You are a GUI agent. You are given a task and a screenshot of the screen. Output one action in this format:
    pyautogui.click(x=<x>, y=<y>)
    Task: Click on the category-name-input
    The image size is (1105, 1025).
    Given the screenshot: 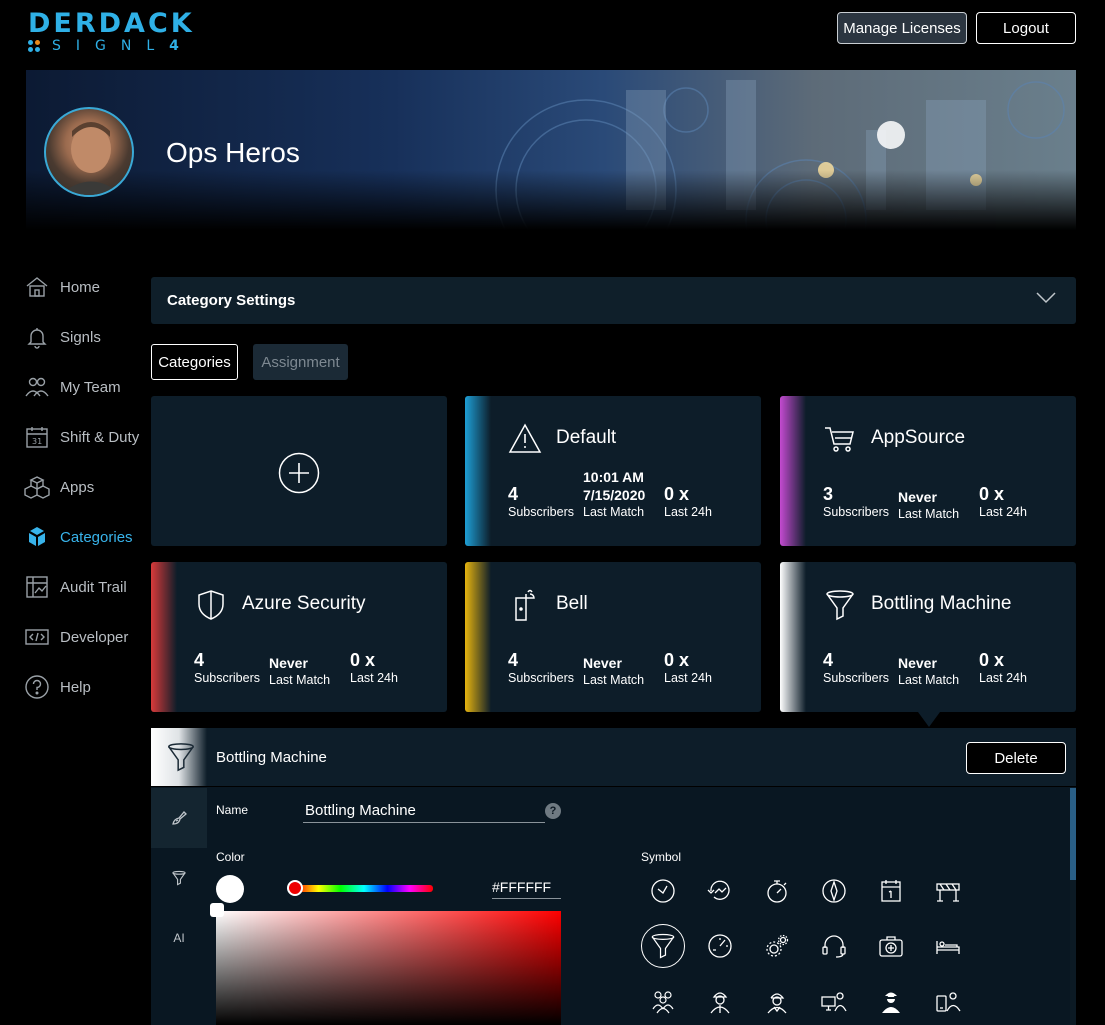 What is the action you would take?
    pyautogui.click(x=424, y=811)
    